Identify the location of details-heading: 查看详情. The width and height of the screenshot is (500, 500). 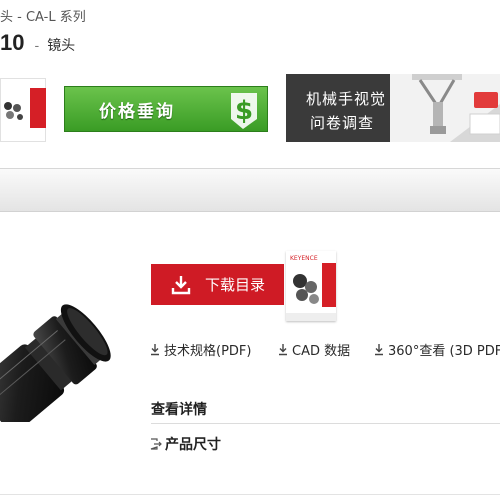
(179, 410).